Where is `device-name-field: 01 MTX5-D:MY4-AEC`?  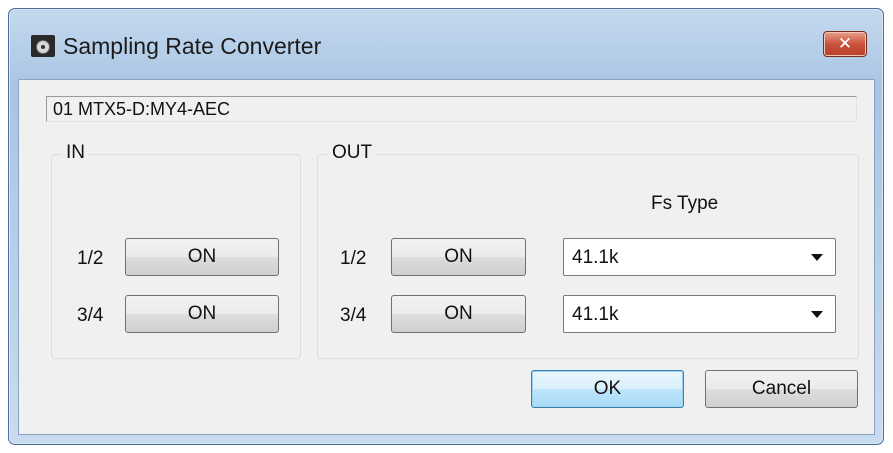
device-name-field: 01 MTX5-D:MY4-AEC is located at coordinates (451, 109).